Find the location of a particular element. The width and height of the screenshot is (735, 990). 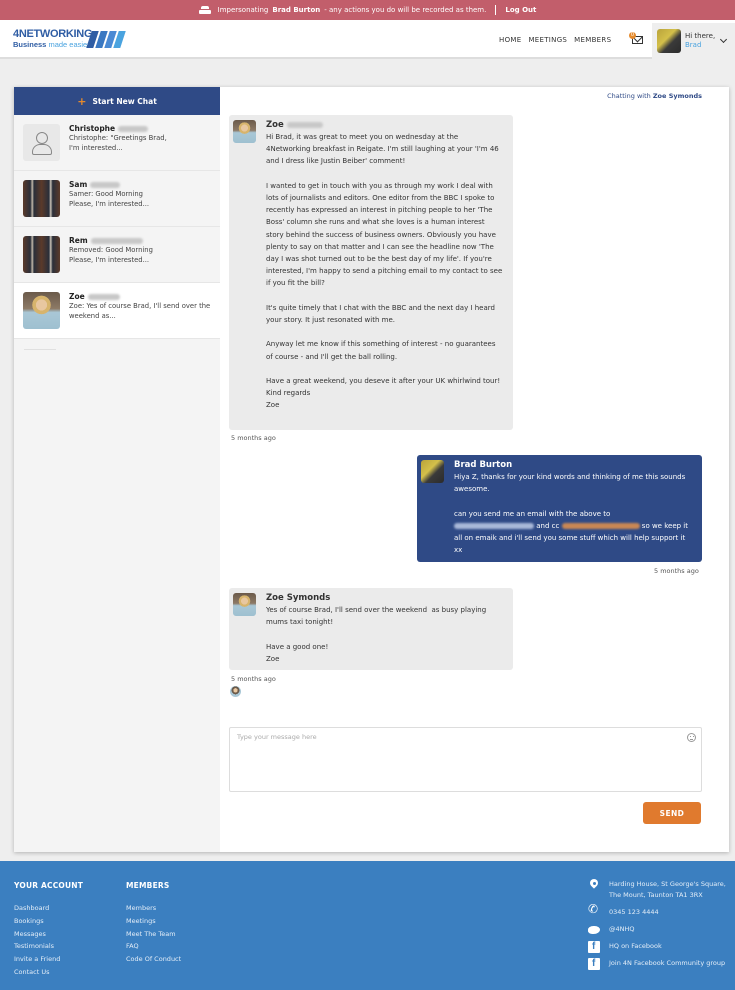

footer-link-bookings: Bookings is located at coordinates (48, 921).